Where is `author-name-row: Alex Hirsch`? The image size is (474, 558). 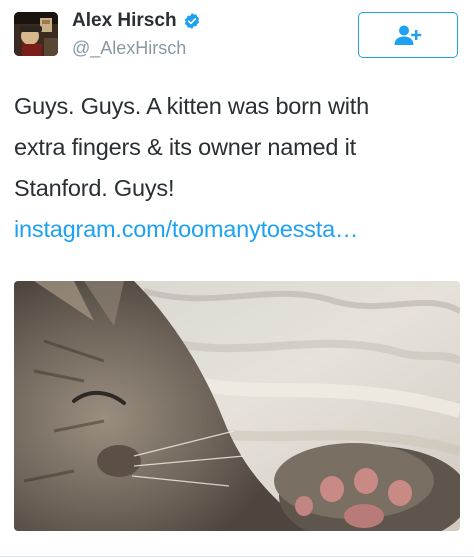
author-name-row: Alex Hirsch is located at coordinates (136, 21).